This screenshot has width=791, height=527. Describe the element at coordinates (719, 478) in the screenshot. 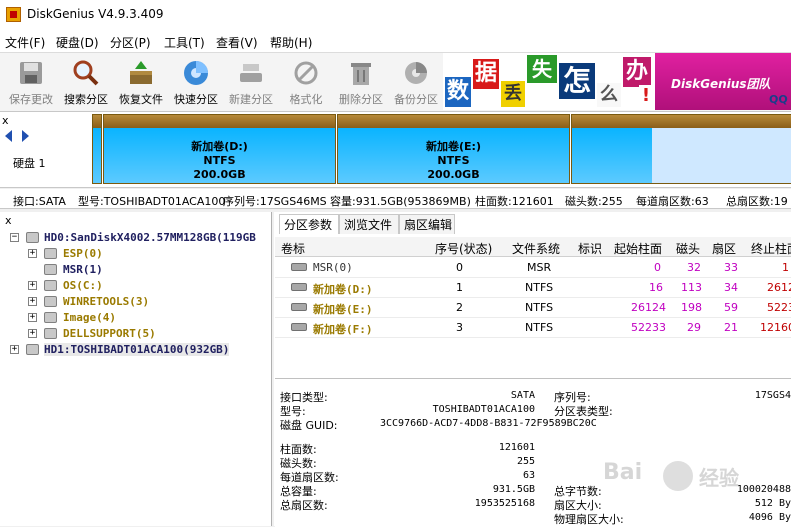

I see `watermark-text: 经验` at that location.